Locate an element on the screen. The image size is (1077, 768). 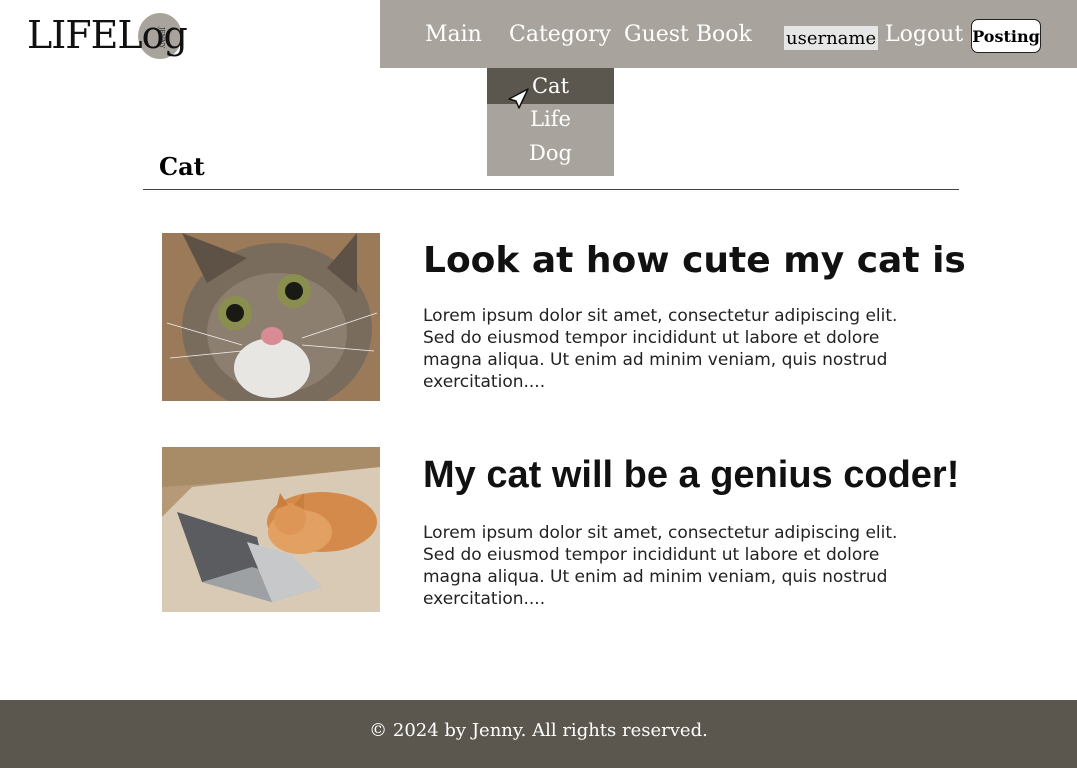
post-thumbnail-cat-laptop is located at coordinates (271, 529).